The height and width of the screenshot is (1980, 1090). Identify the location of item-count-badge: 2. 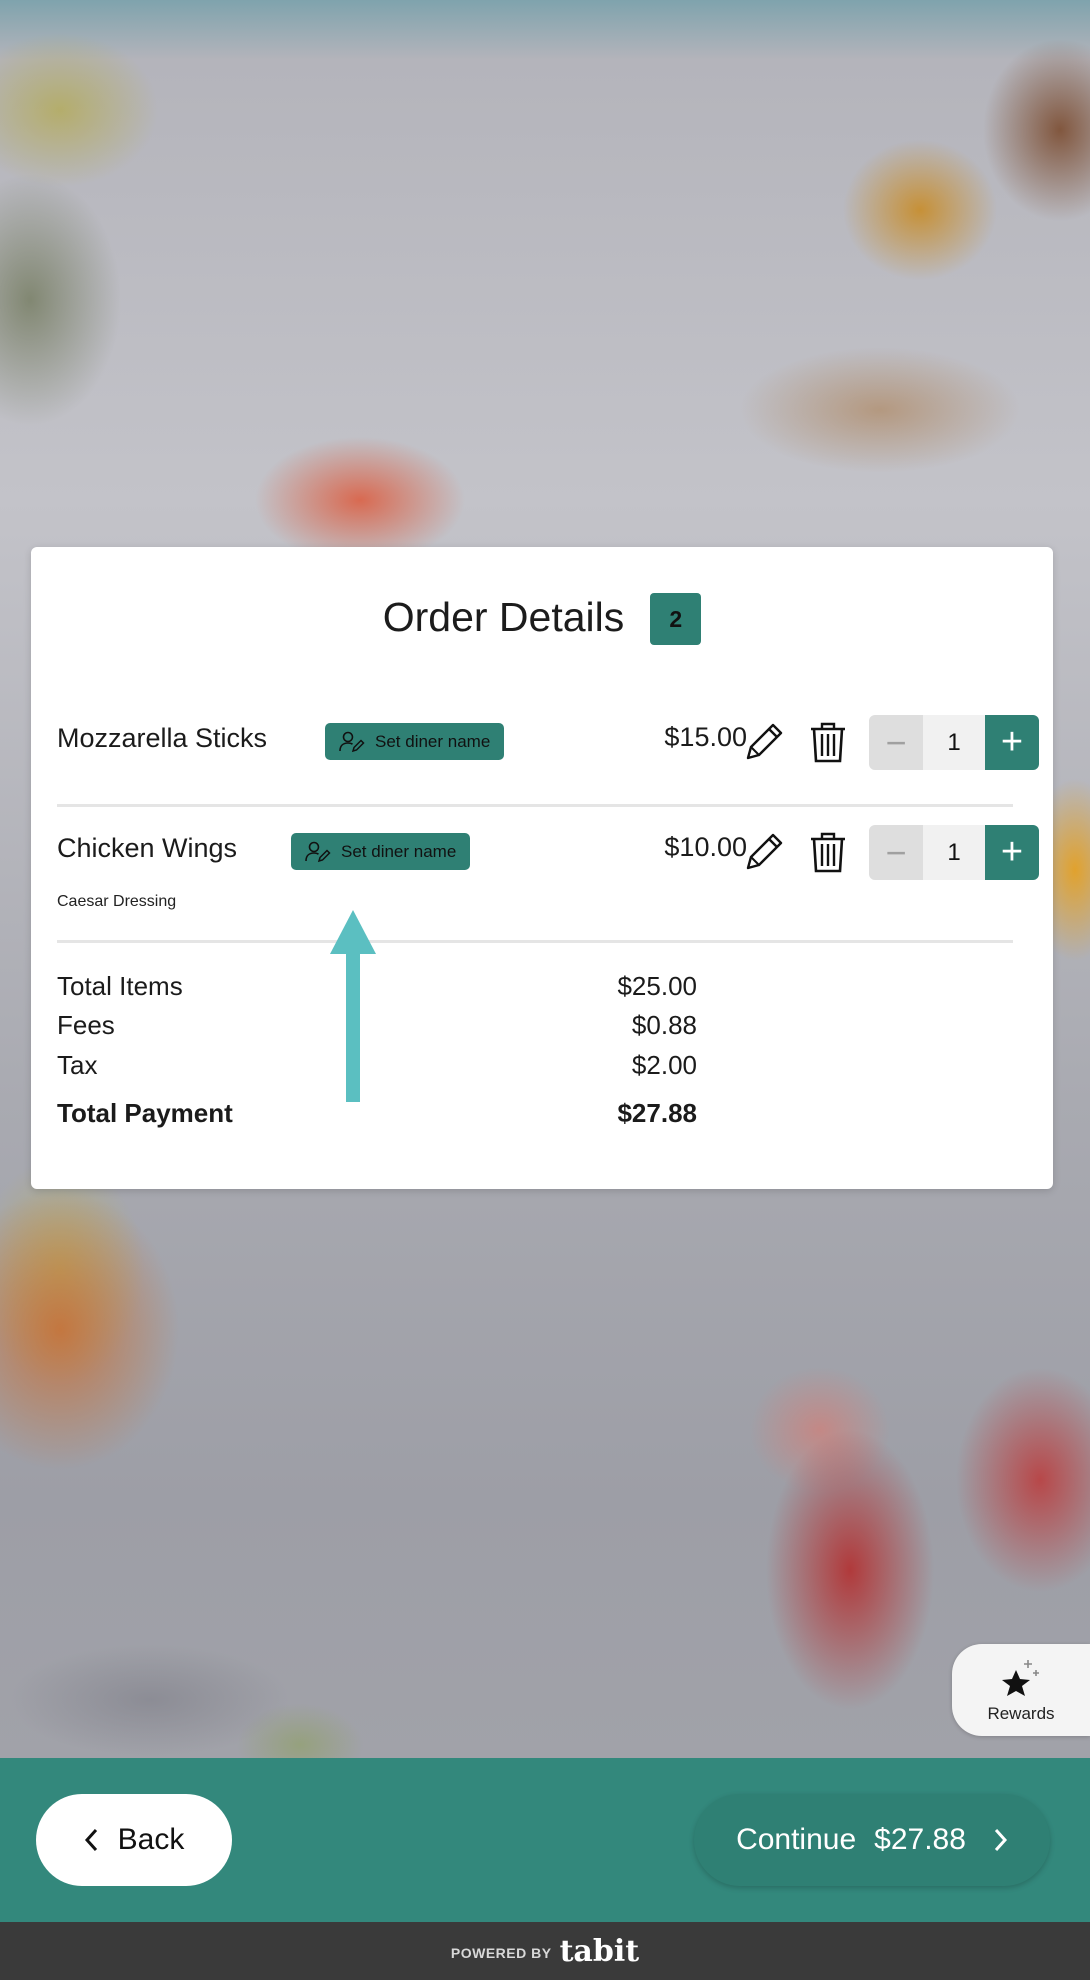
(676, 619).